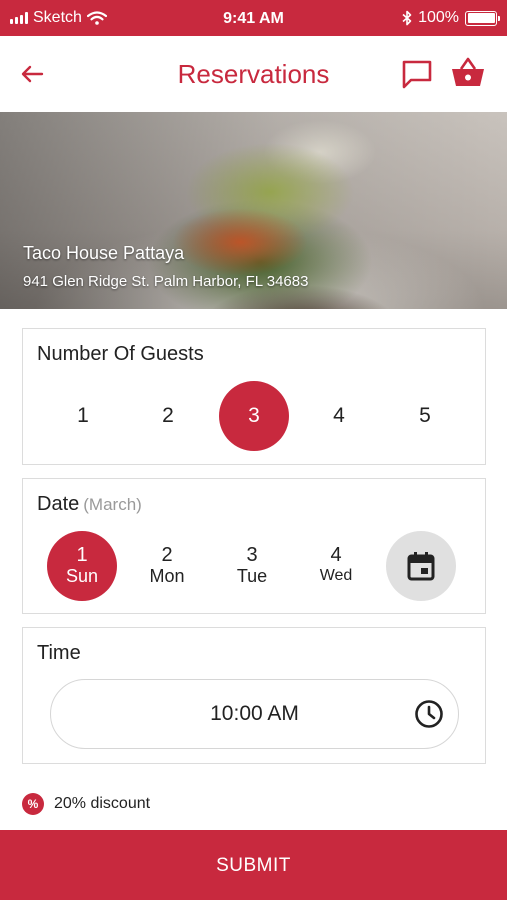  I want to click on guests-card: Number Of Guests 1 2 3 4 5, so click(254, 396).